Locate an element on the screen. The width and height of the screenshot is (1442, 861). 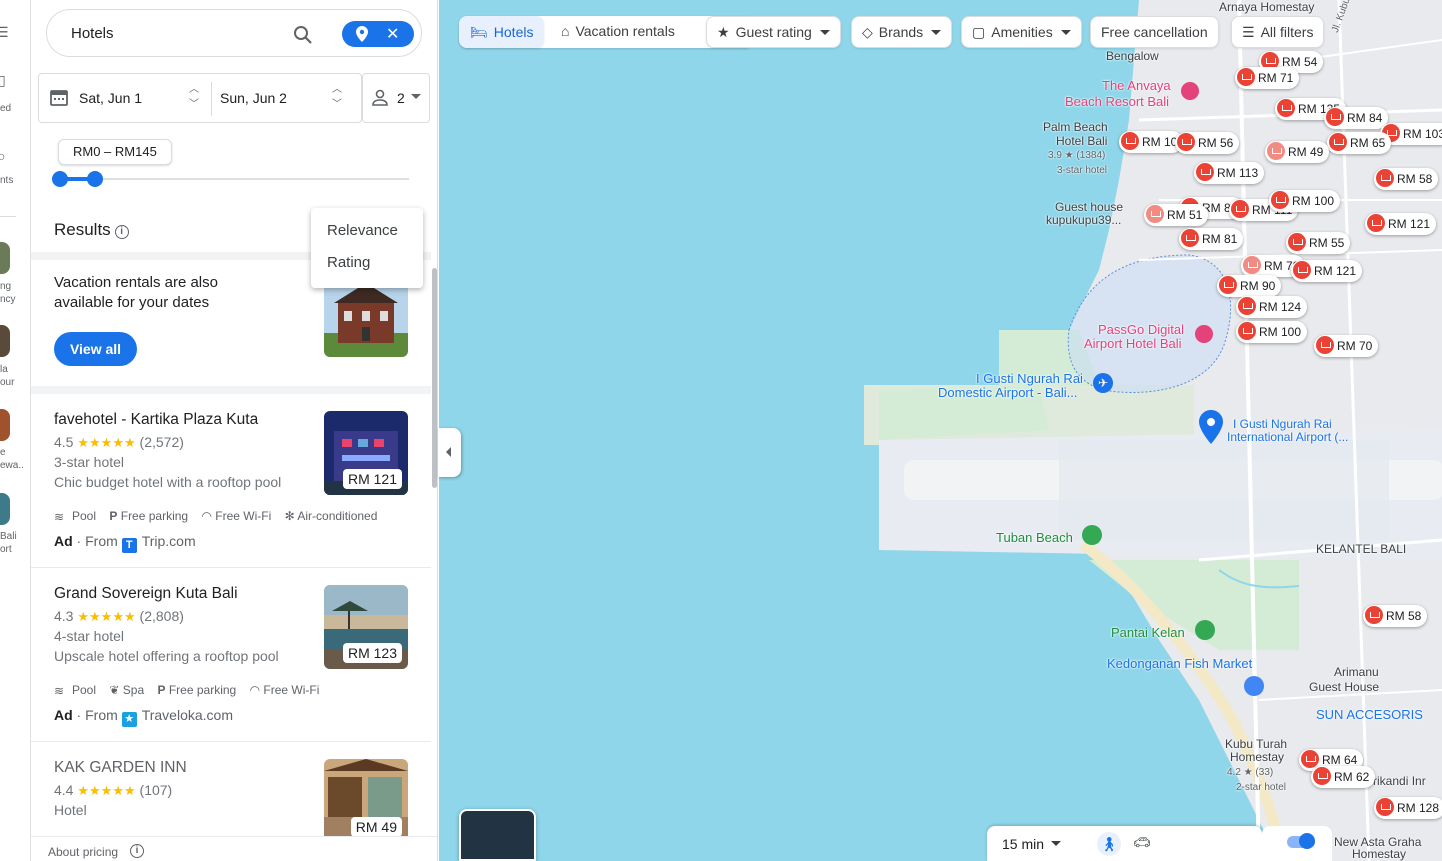
view-all-button: View all is located at coordinates (95, 349).